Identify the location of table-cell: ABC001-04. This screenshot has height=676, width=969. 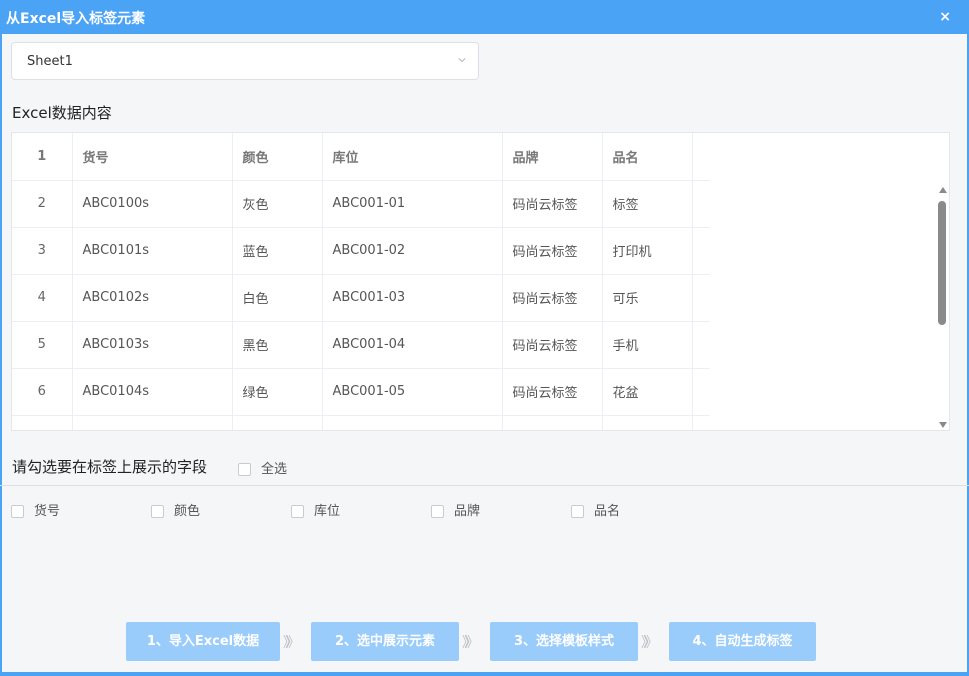
(412, 345).